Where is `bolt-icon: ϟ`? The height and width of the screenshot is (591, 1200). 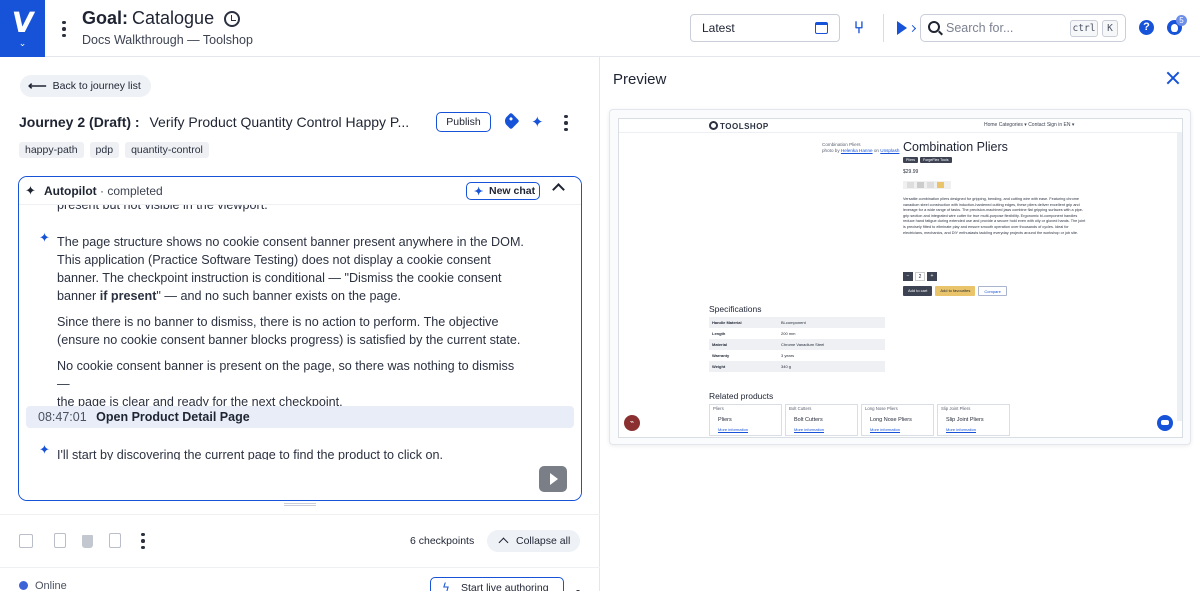
bolt-icon: ϟ is located at coordinates (446, 586).